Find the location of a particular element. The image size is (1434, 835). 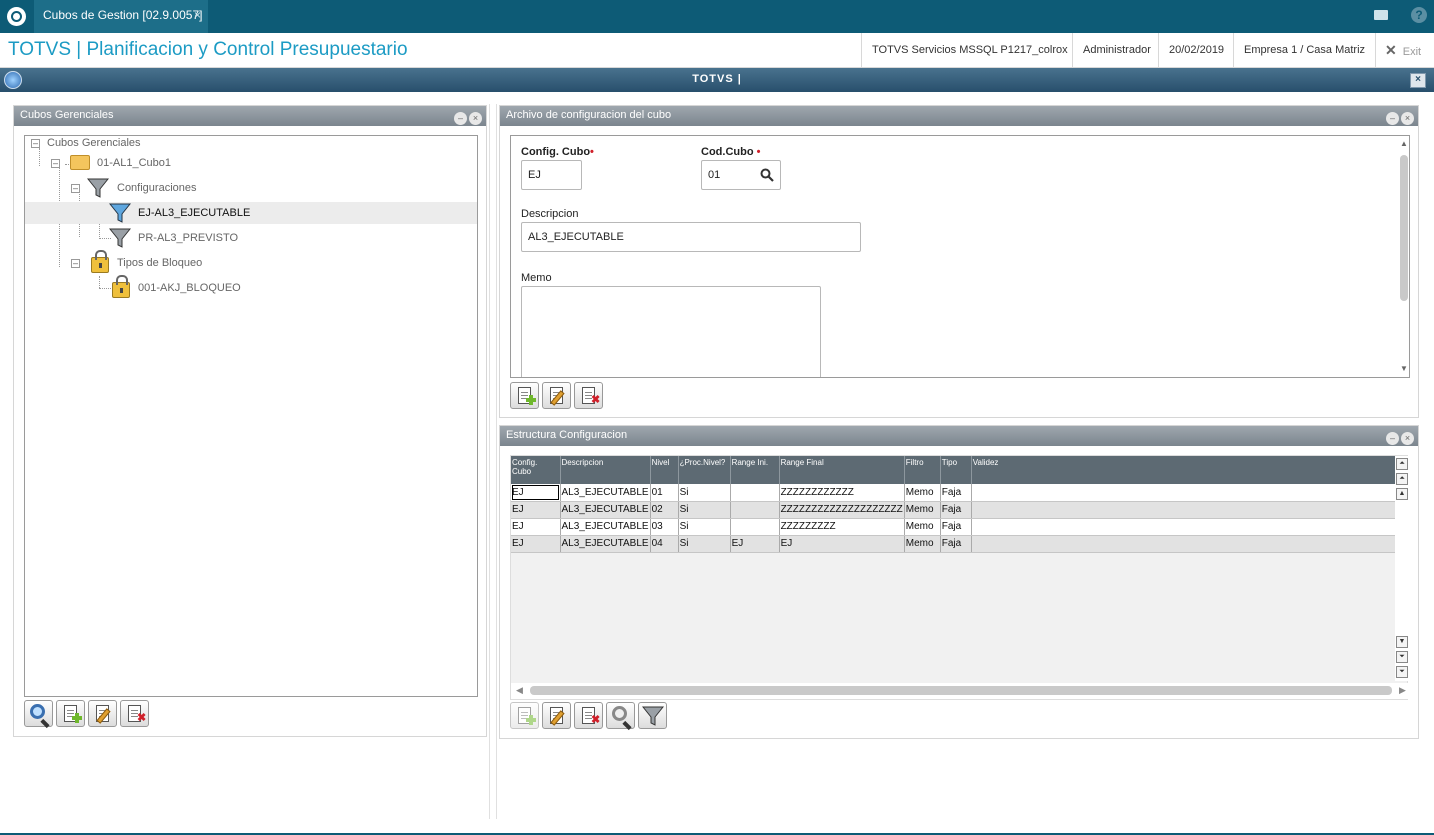

tree-node-cube: – 01-AL1_Cubo1 is located at coordinates (259, 163).